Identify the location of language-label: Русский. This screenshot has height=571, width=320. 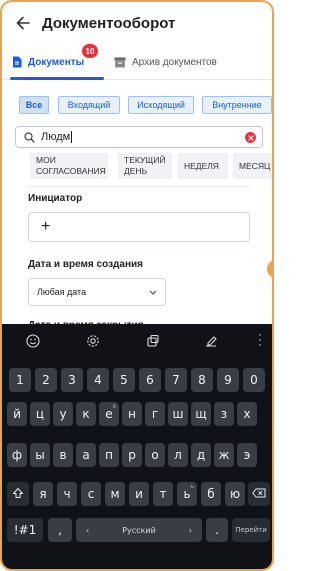
(139, 530).